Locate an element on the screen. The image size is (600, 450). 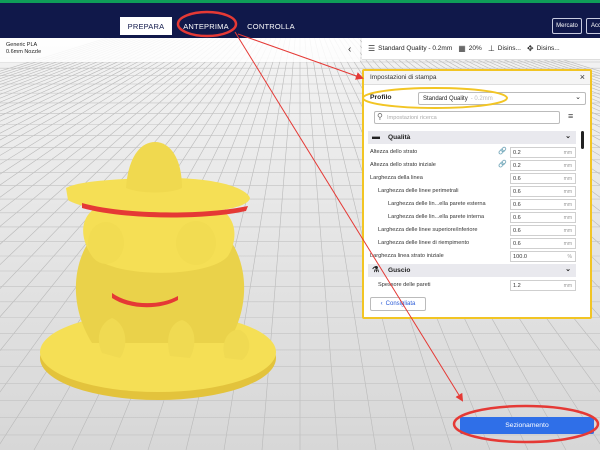
category-quality-label: Qualità is located at coordinates (399, 137).